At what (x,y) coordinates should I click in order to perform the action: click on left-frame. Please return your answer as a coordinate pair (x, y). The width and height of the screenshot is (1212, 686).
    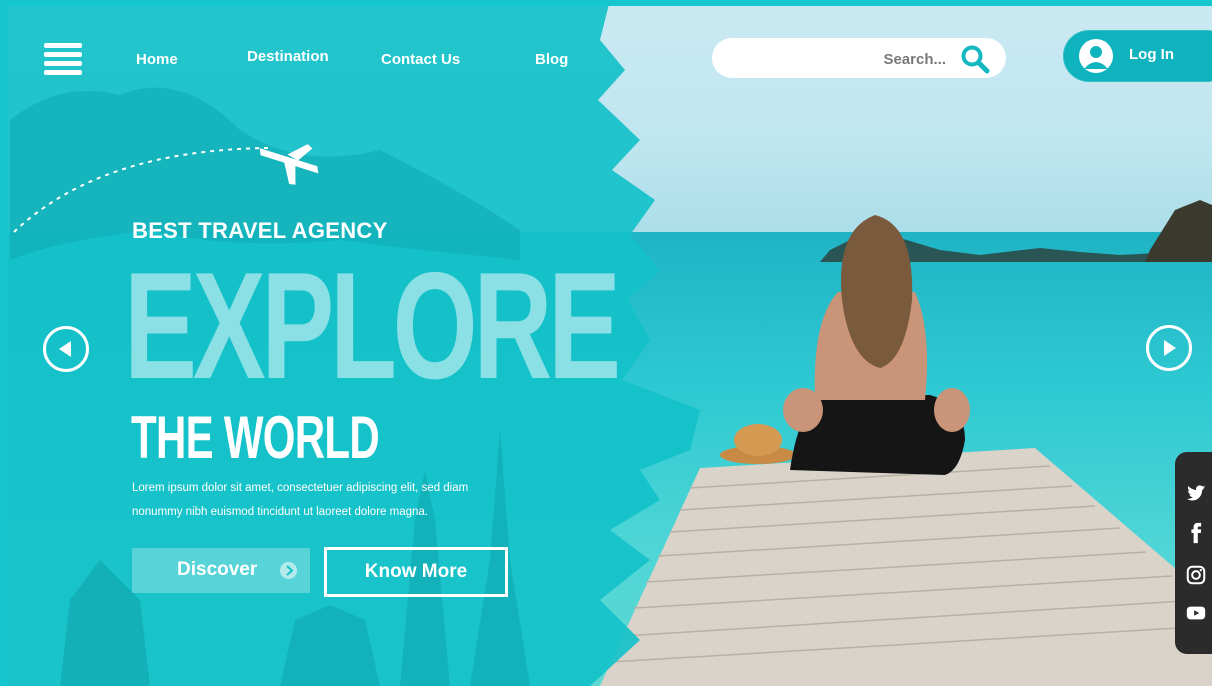
    Looking at the image, I should click on (4, 343).